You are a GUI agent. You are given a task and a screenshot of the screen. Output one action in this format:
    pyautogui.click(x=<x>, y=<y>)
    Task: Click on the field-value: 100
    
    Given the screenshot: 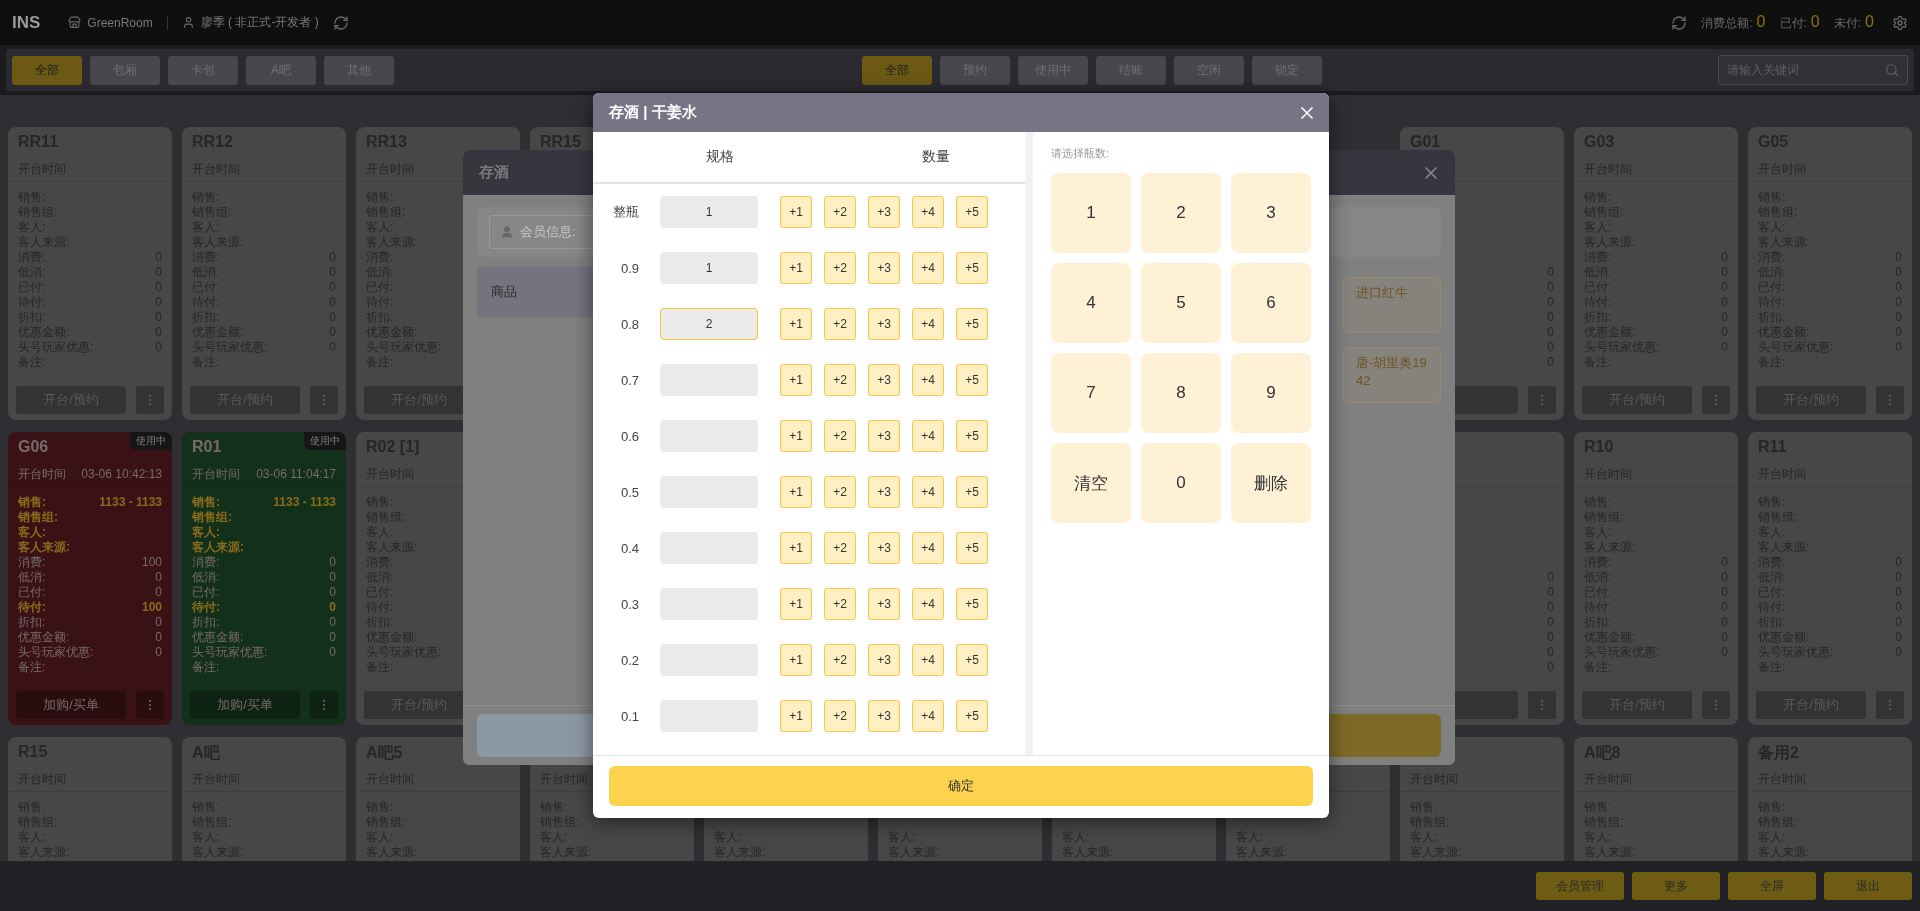 What is the action you would take?
    pyautogui.click(x=151, y=607)
    